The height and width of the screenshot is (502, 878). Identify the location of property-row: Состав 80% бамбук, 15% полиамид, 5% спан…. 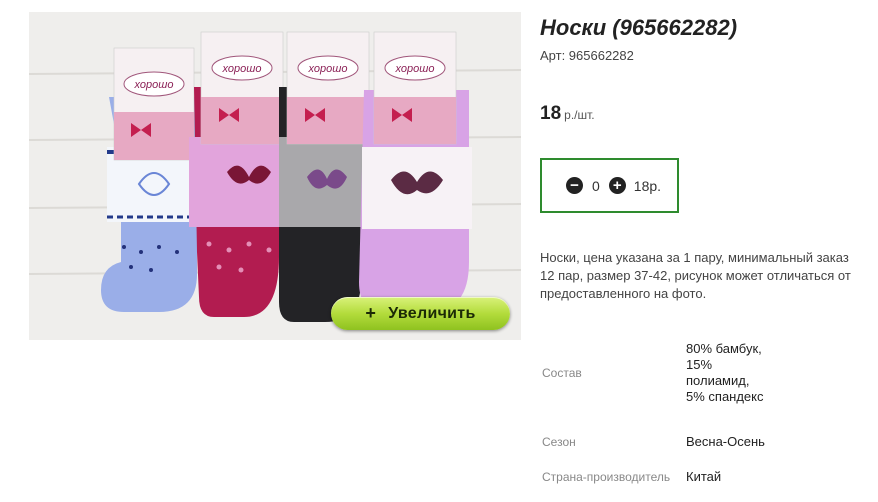
(653, 373).